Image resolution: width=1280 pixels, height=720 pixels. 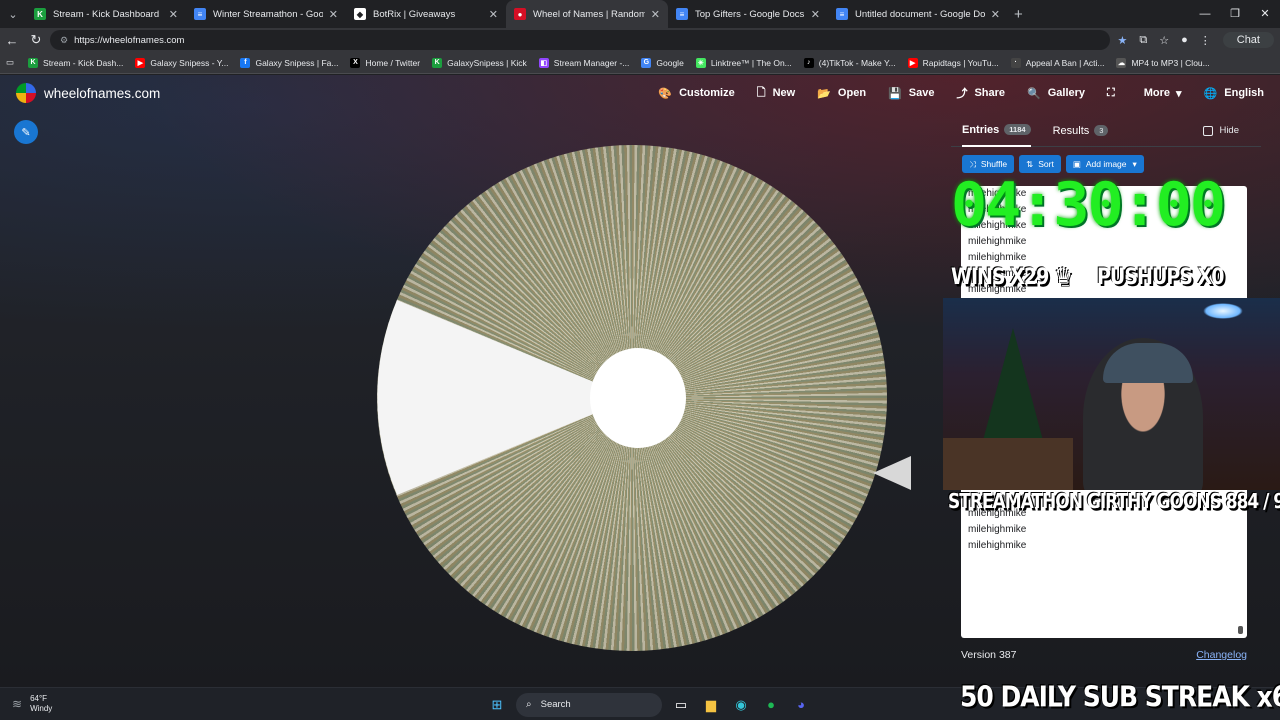 I want to click on browser-menu-icon: ⋮, so click(x=1205, y=40).